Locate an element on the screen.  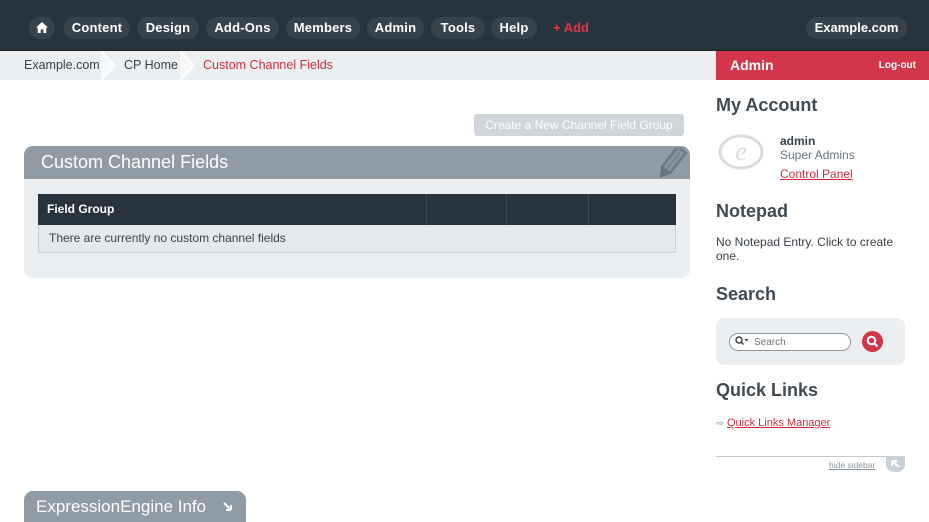
sidebar-header: Admin Log-out is located at coordinates (822, 65).